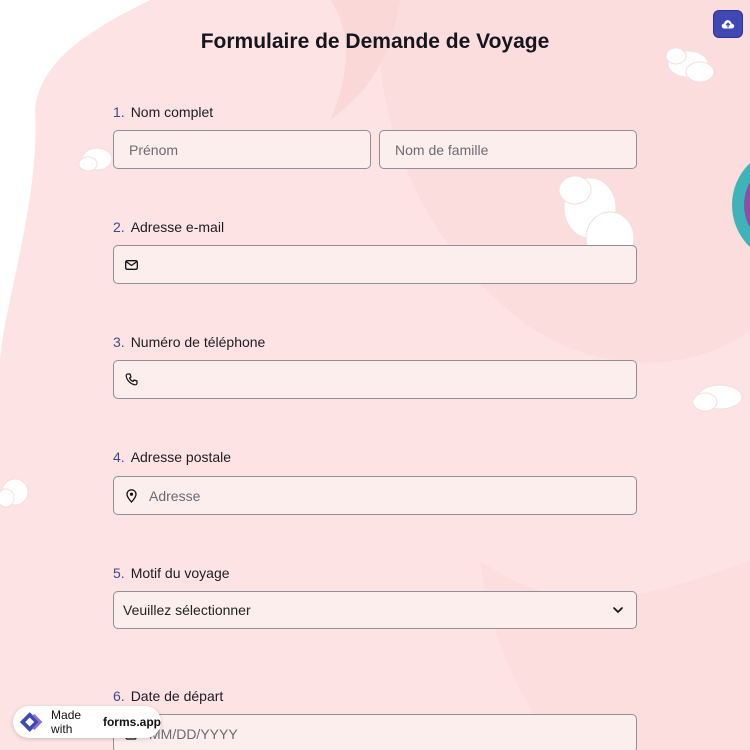  I want to click on question-label-travel-purpose: 5. Motif du voyage, so click(171, 573).